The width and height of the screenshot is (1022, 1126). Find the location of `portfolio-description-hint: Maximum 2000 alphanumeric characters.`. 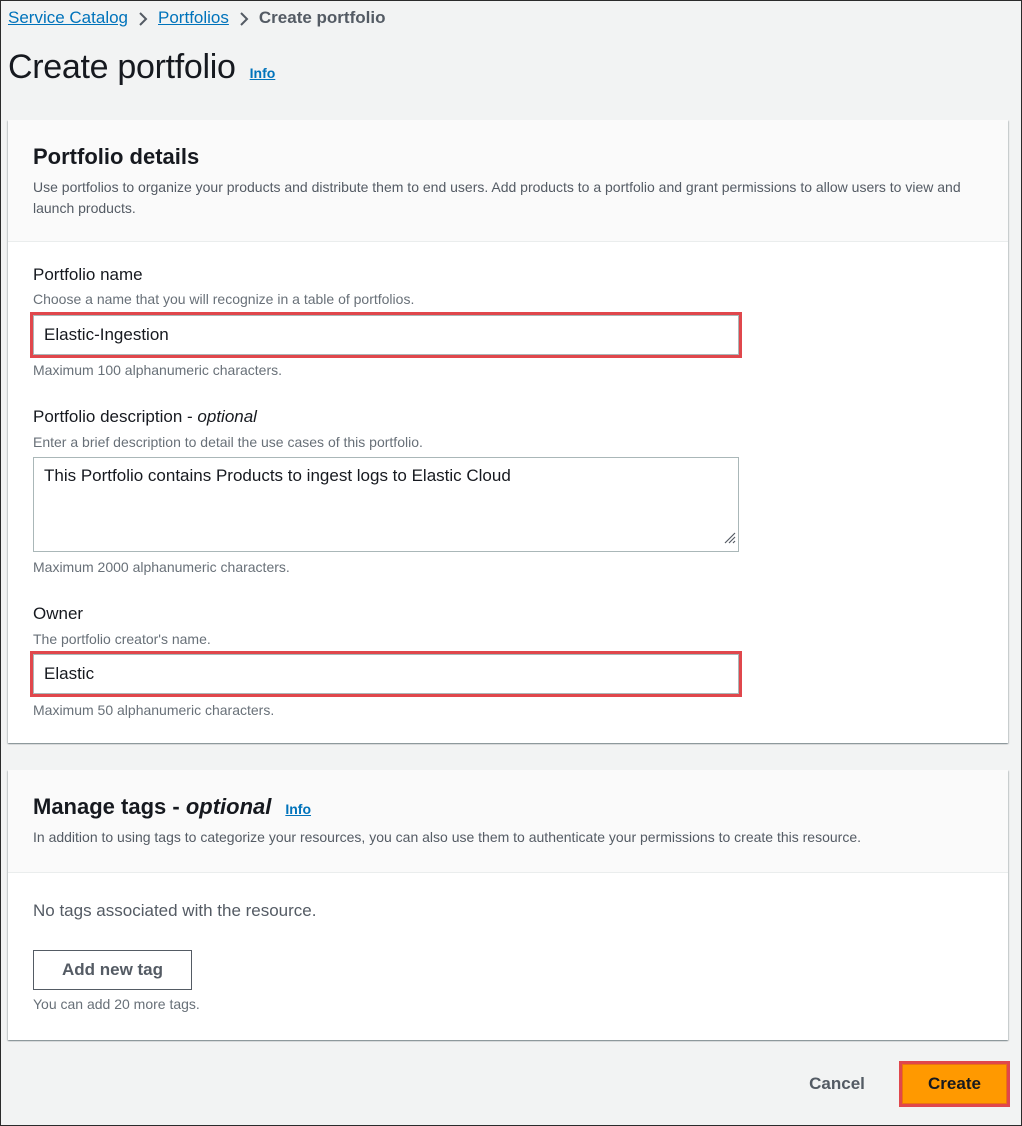

portfolio-description-hint: Maximum 2000 alphanumeric characters. is located at coordinates (161, 567).